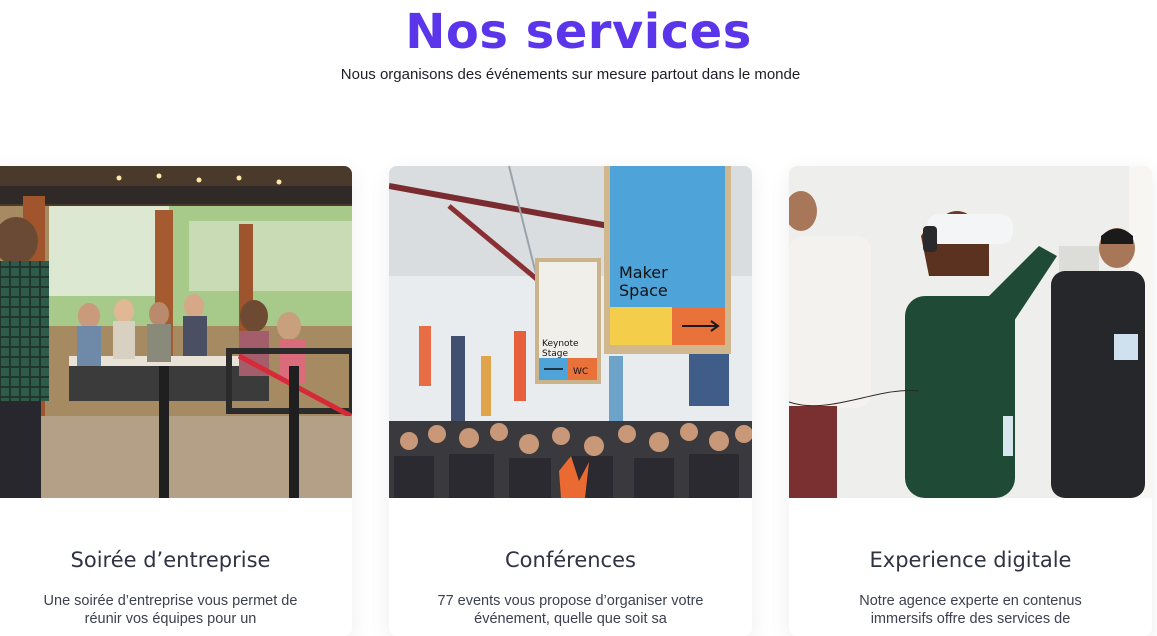 The height and width of the screenshot is (636, 1157). I want to click on page-title: Nos services, so click(578, 32).